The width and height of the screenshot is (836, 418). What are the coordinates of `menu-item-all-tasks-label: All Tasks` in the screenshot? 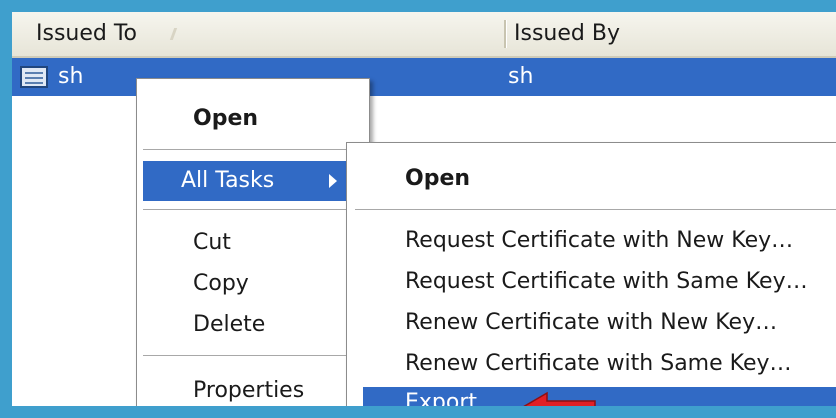 It's located at (228, 180).